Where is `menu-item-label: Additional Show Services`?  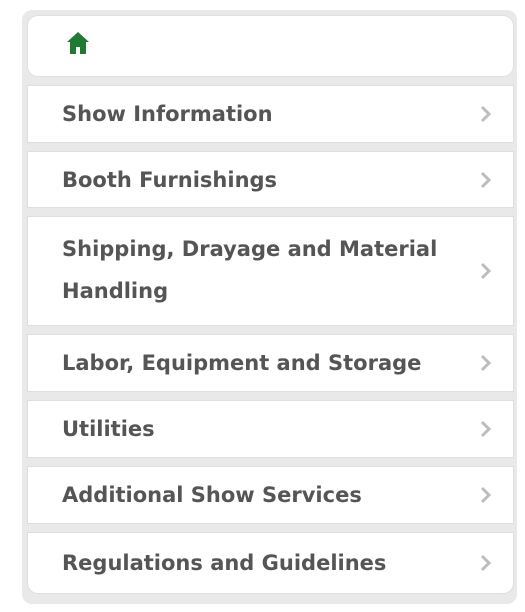
menu-item-label: Additional Show Services is located at coordinates (212, 495).